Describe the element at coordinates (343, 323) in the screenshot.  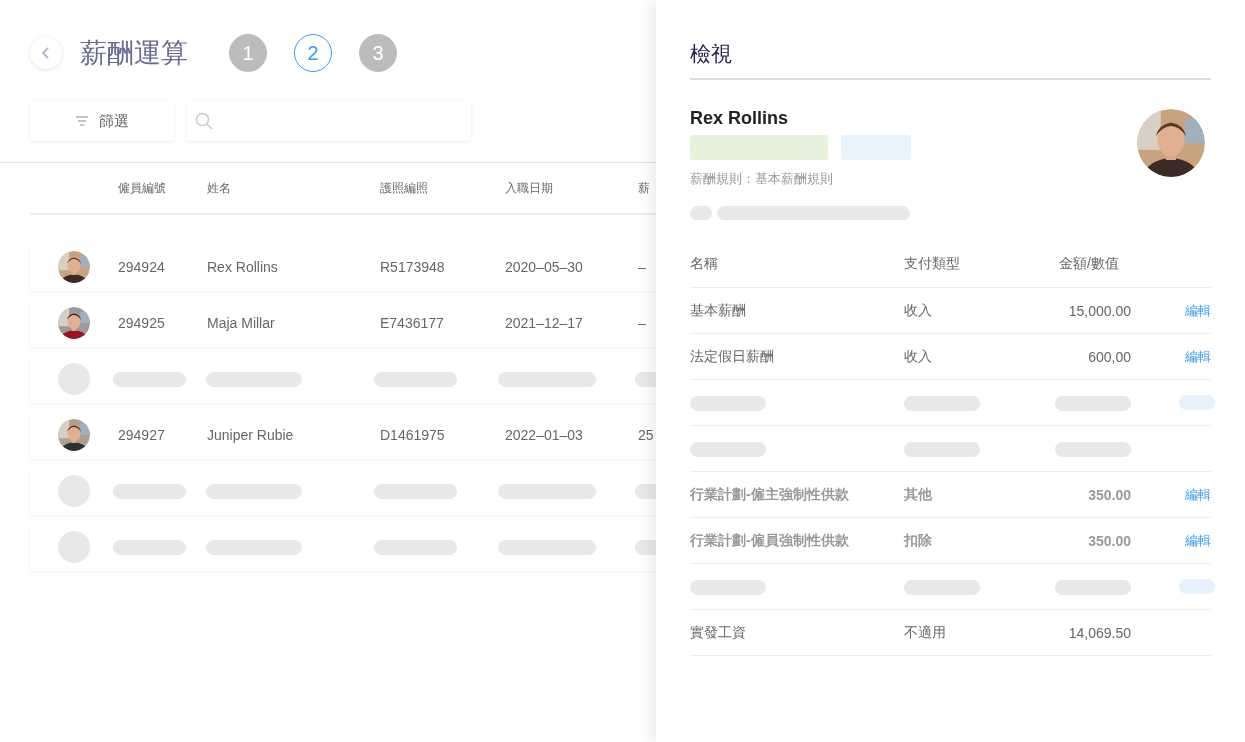
I see `table-row: 294925 Maja Millar E7436177 2021–12–17 –` at that location.